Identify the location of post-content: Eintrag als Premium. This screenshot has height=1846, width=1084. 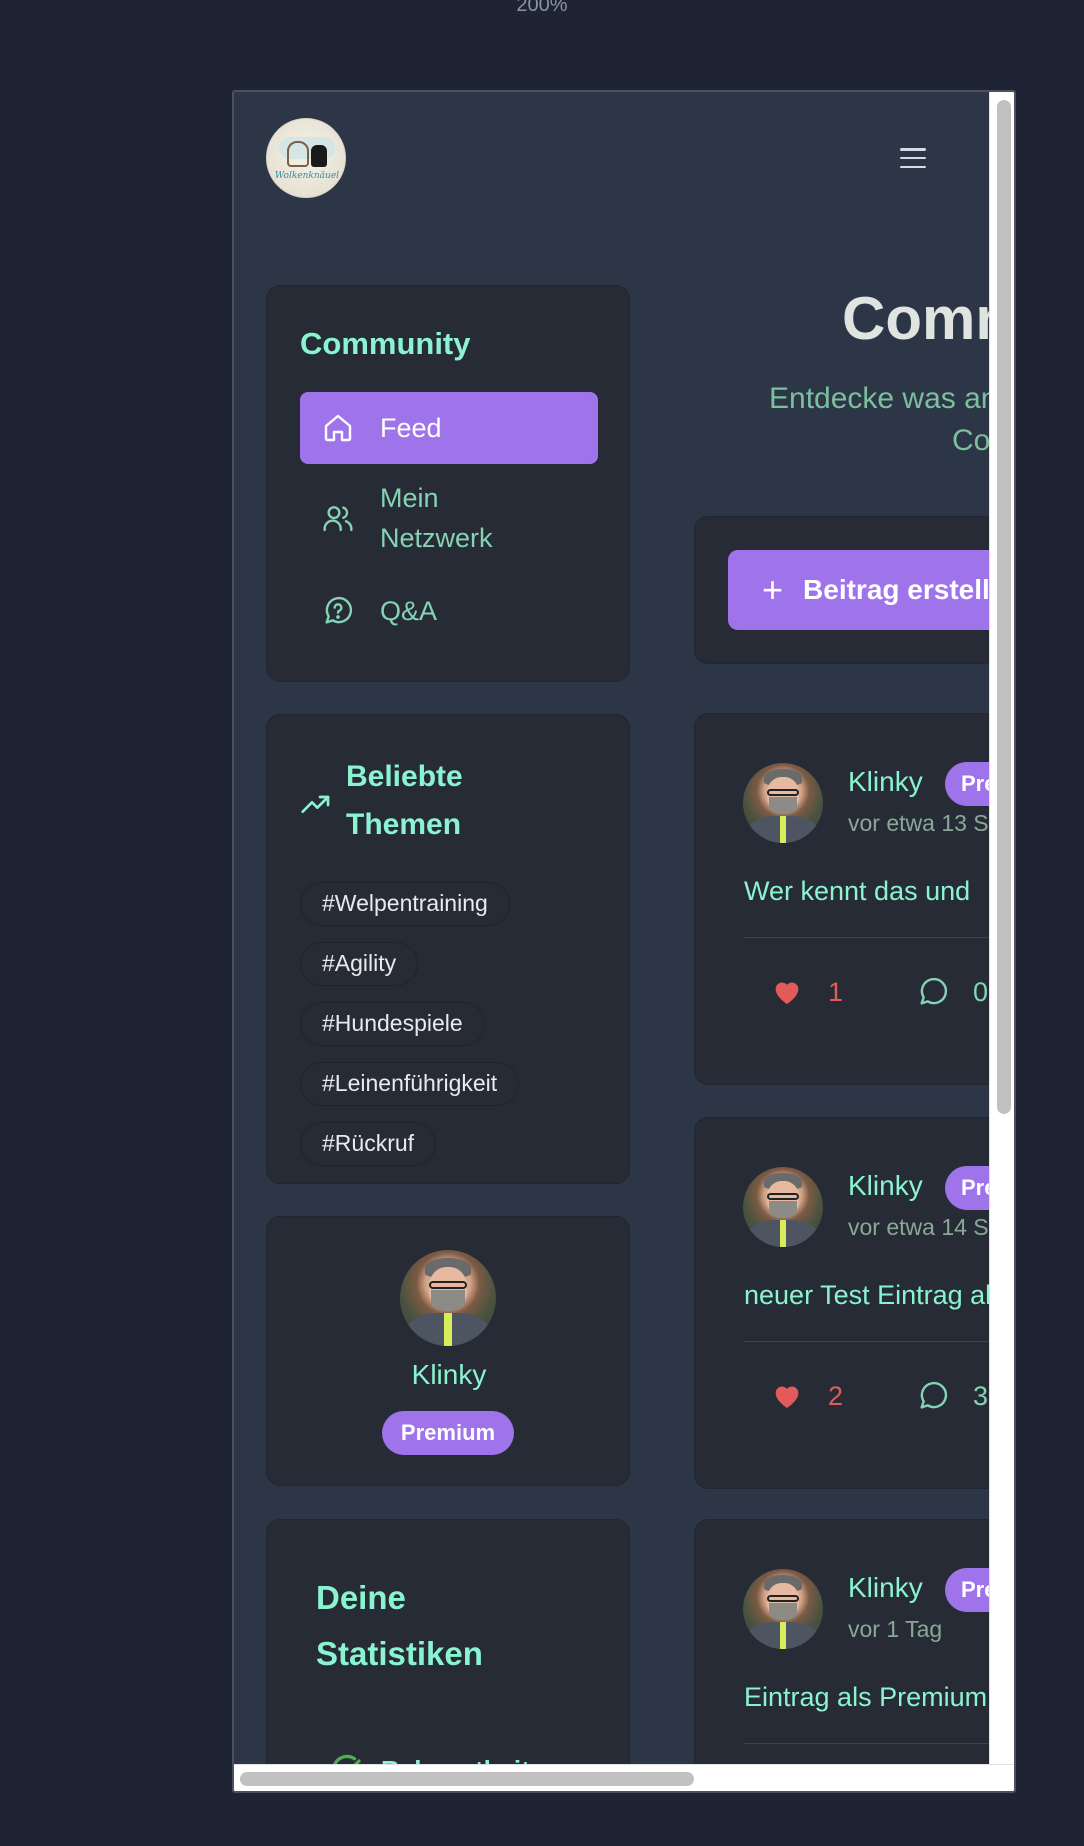
(866, 1697).